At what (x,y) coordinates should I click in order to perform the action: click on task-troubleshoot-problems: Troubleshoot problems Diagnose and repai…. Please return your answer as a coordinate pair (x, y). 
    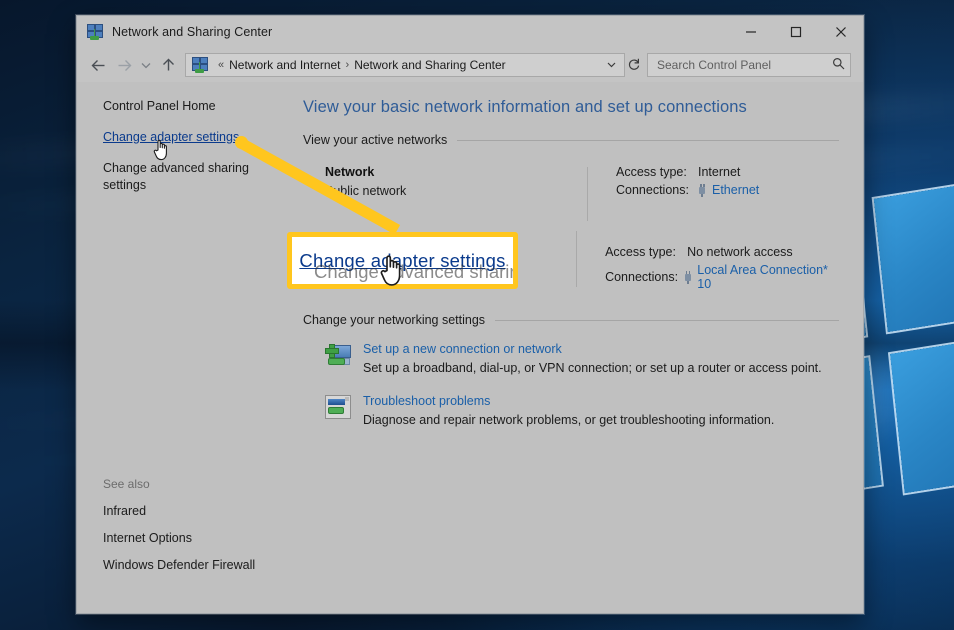
    Looking at the image, I should click on (569, 410).